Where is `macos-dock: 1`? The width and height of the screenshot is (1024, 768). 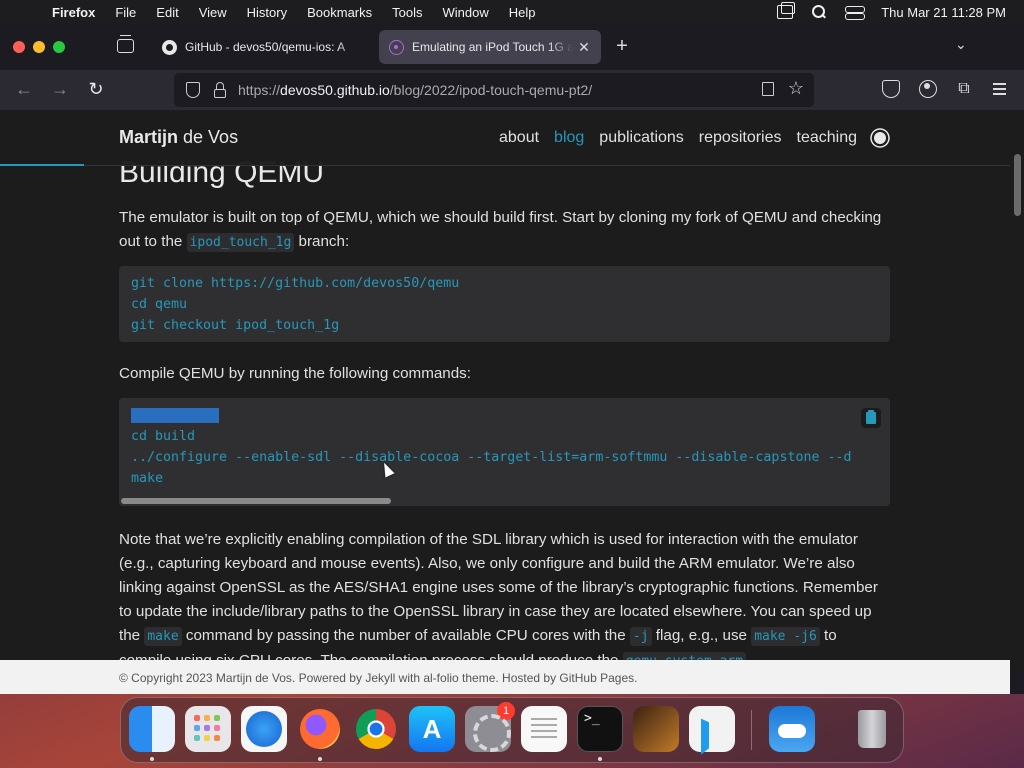 macos-dock: 1 is located at coordinates (512, 730).